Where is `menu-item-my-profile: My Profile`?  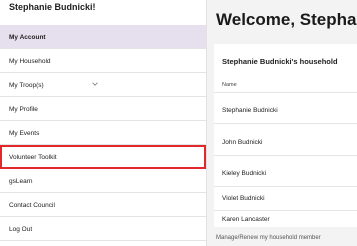 menu-item-my-profile: My Profile is located at coordinates (103, 109).